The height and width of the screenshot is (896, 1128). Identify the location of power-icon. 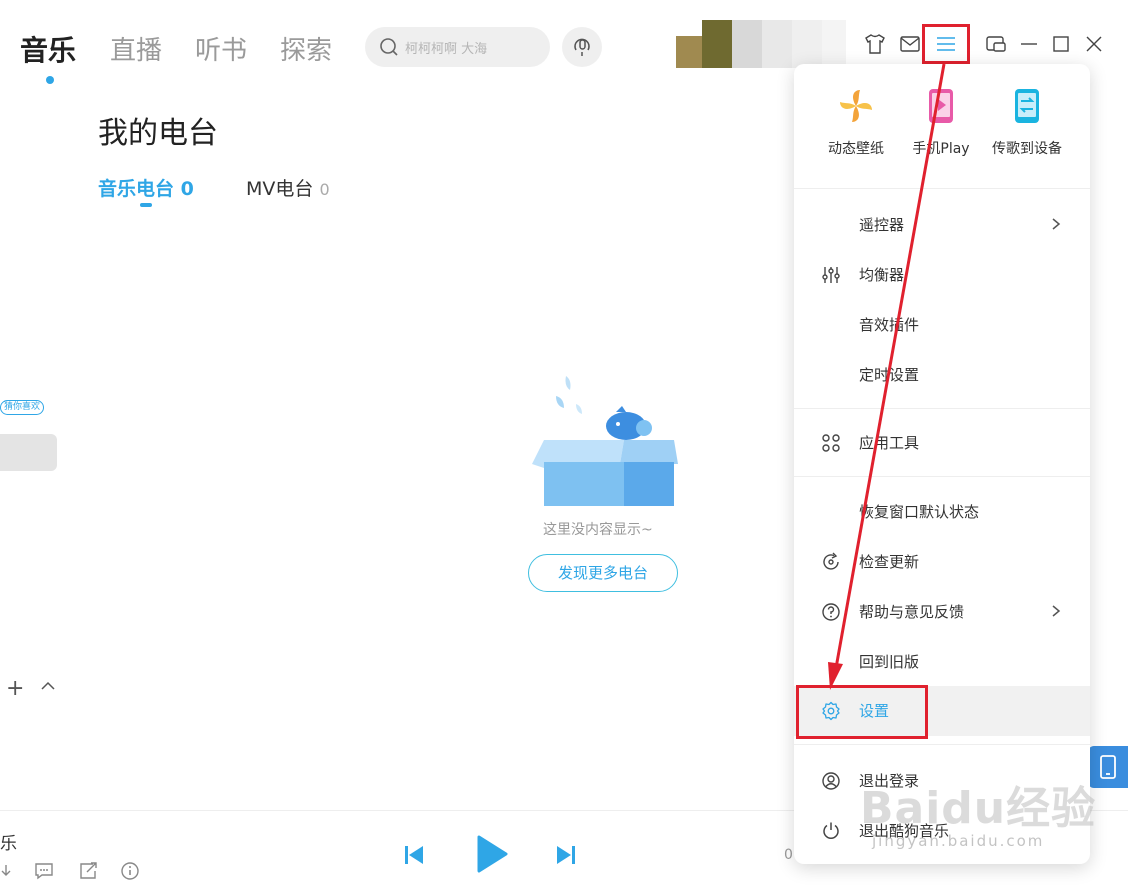
(831, 830).